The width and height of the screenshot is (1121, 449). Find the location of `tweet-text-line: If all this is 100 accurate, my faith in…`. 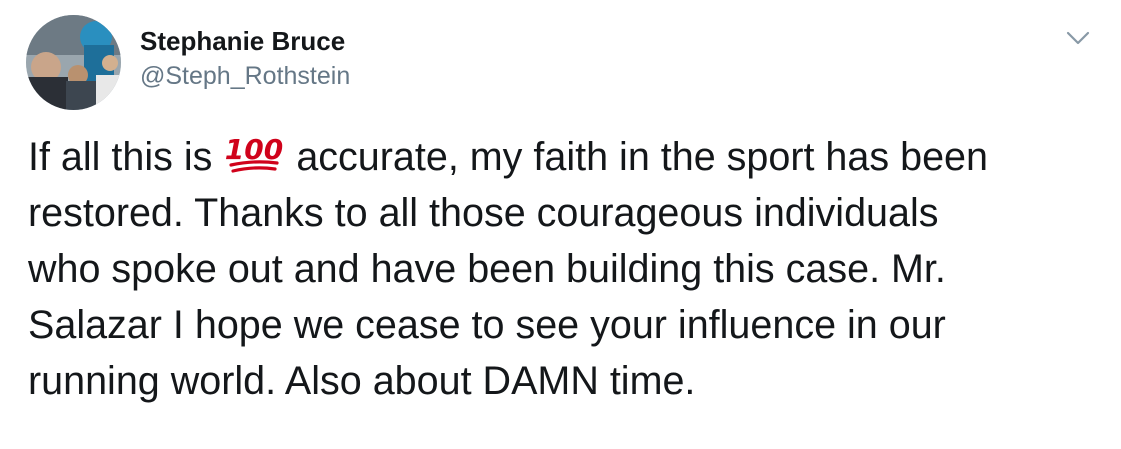

tweet-text-line: If all this is 100 accurate, my faith in… is located at coordinates (565, 157).